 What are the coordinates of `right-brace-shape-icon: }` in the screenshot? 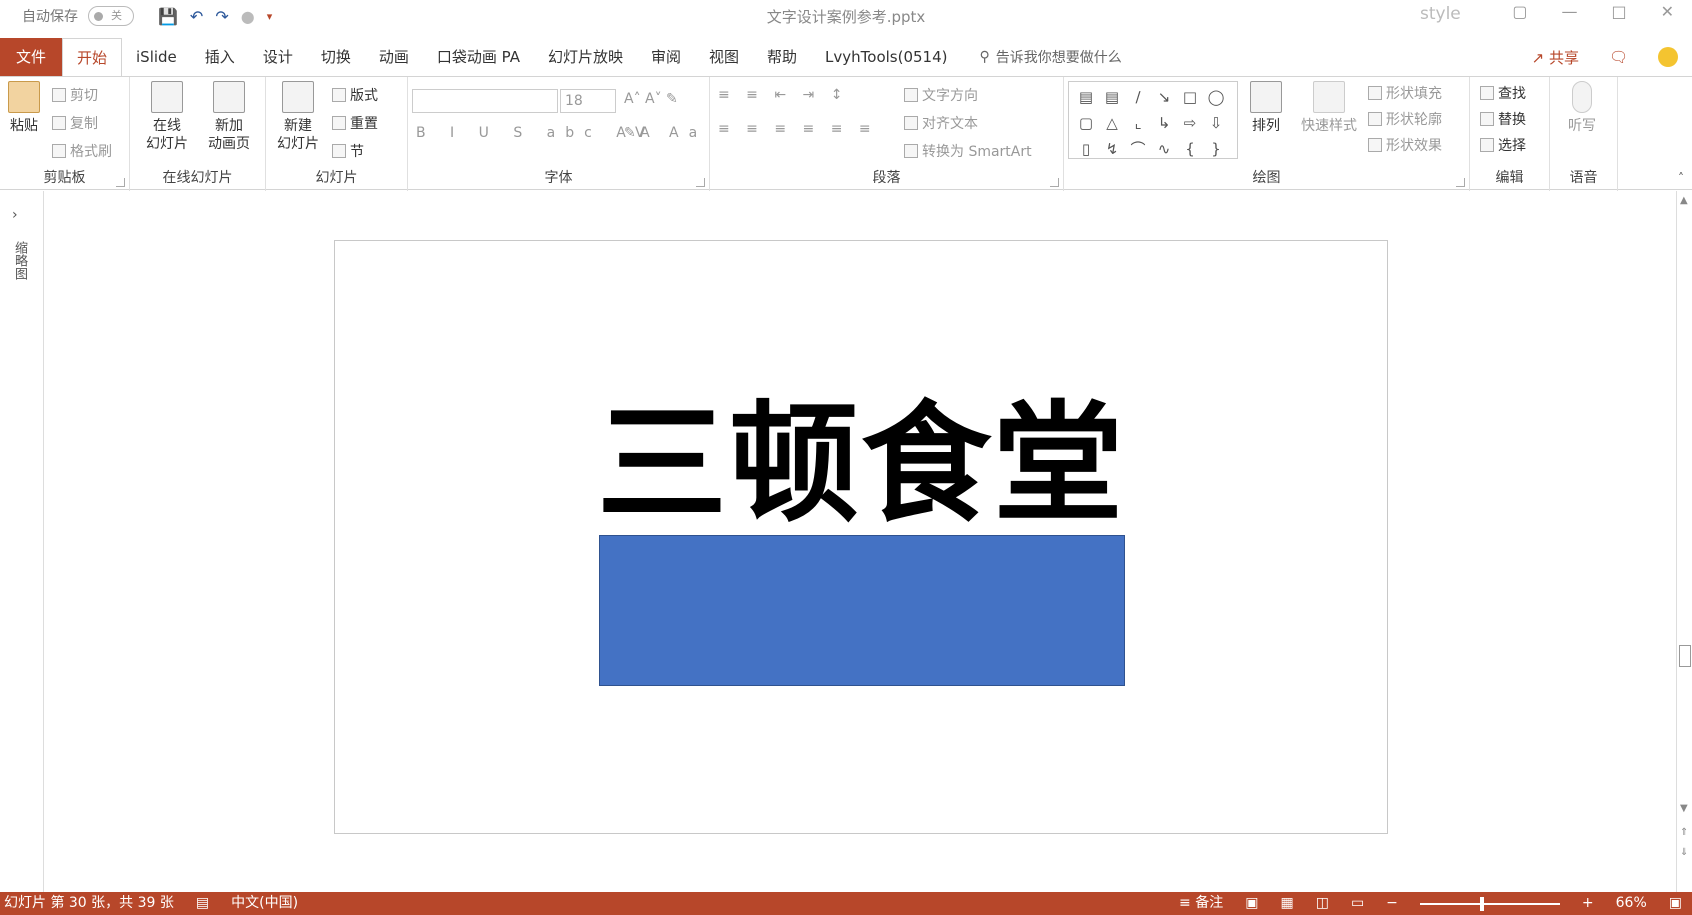 It's located at (1216, 149).